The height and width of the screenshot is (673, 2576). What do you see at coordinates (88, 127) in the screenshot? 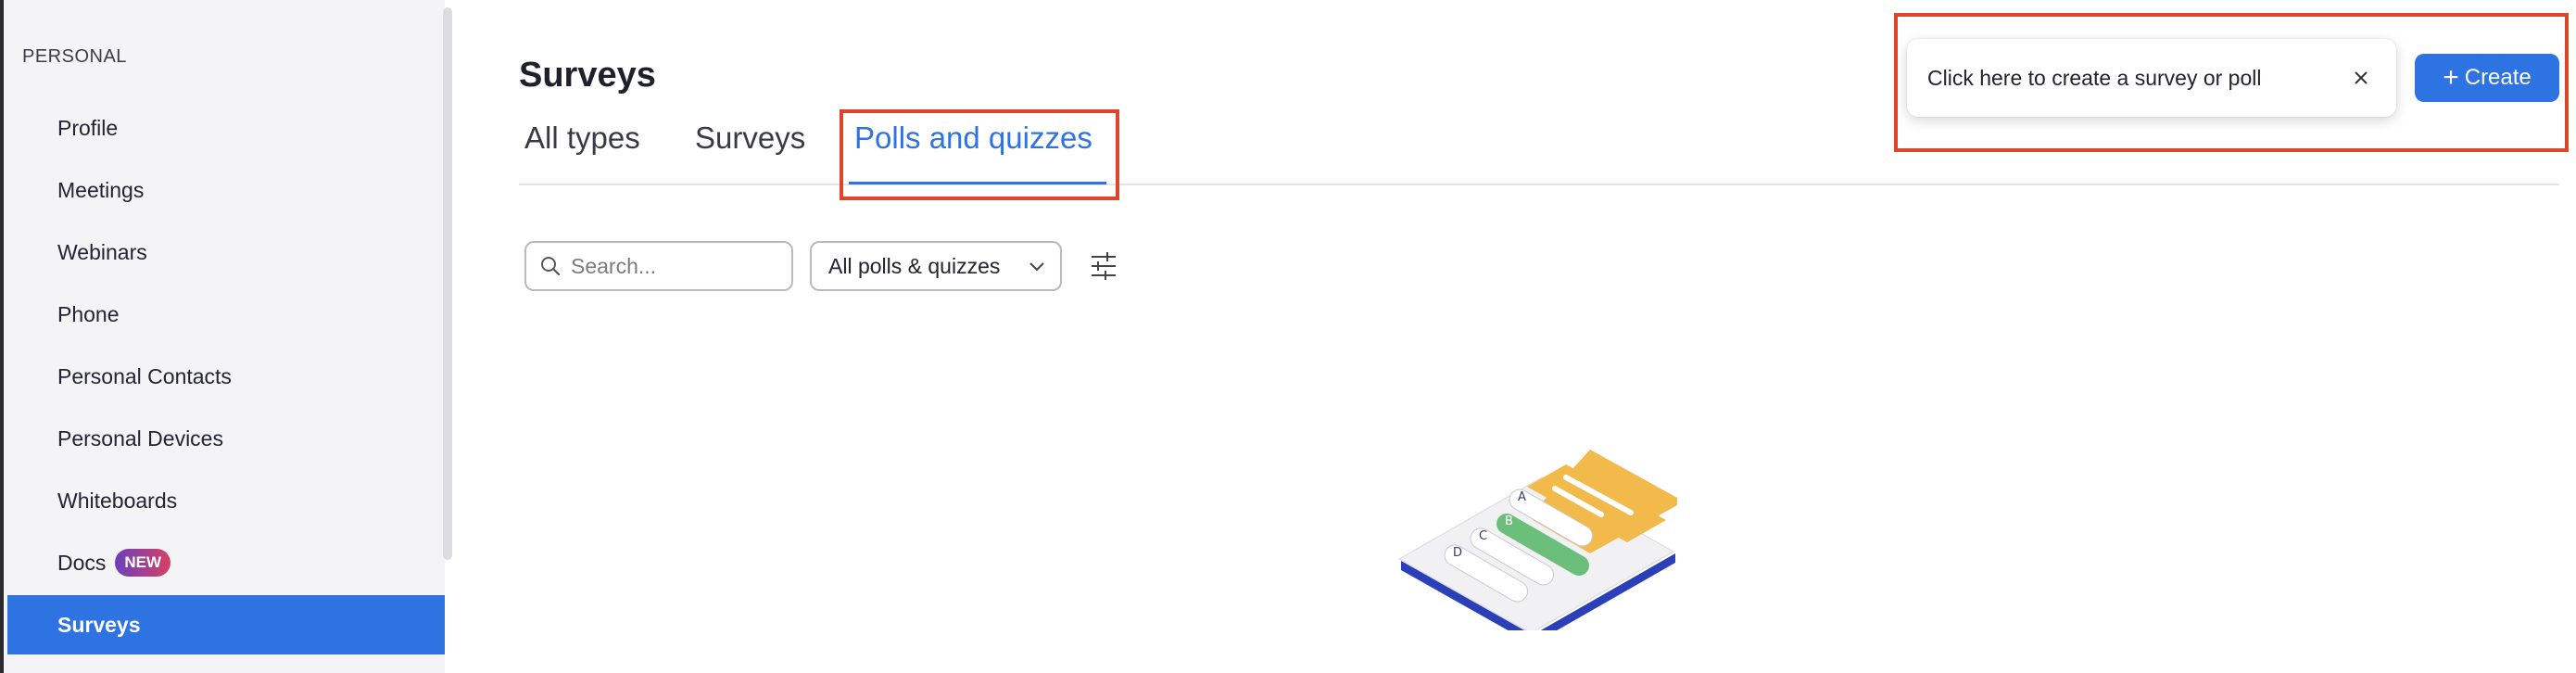
I see `sidebar-item-label: Profile` at bounding box center [88, 127].